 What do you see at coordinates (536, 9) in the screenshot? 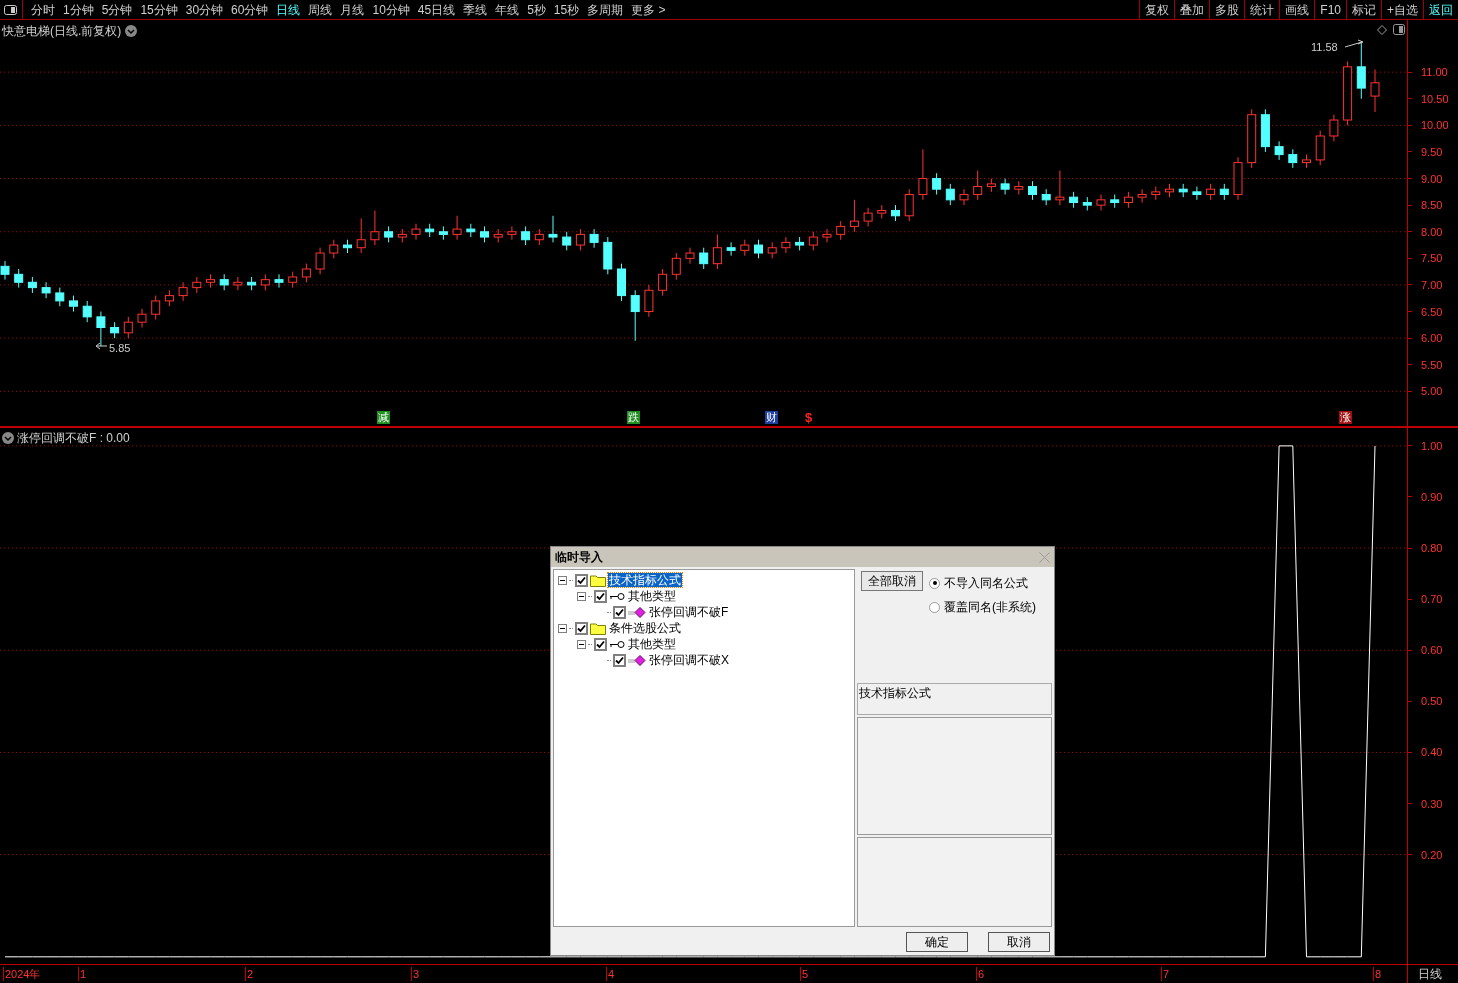
I see `period-tab: 5秒` at bounding box center [536, 9].